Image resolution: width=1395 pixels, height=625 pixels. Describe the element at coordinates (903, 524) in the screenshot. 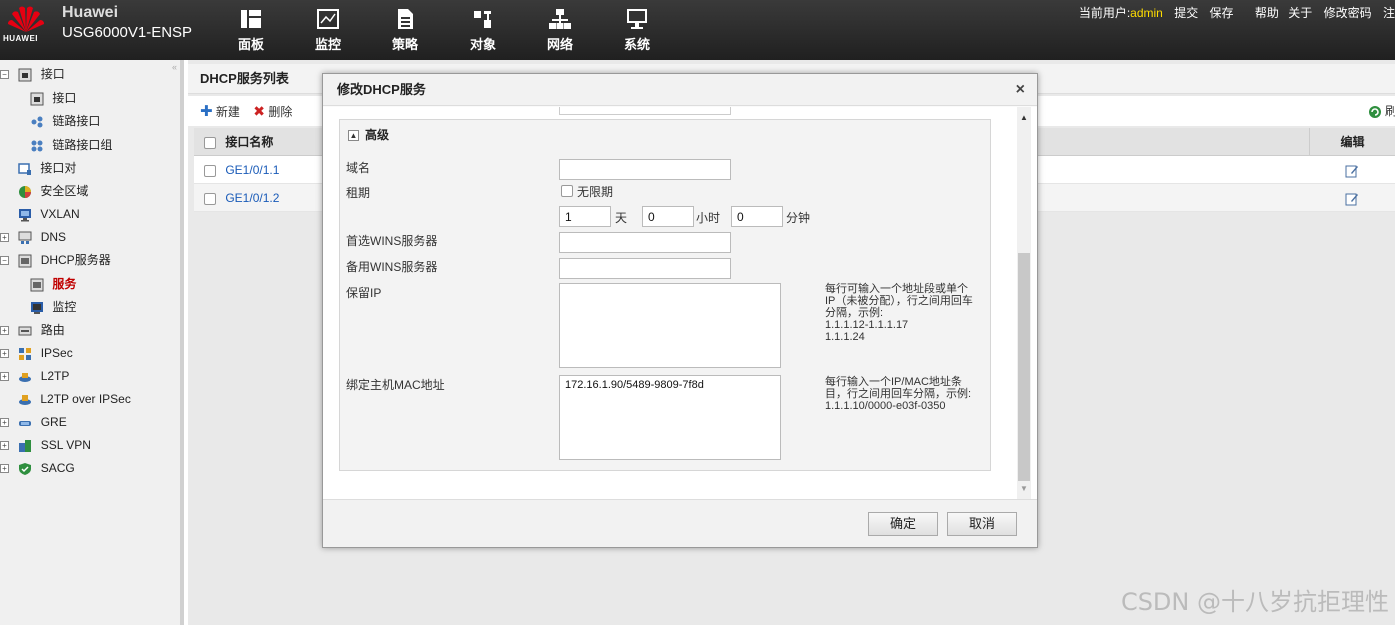

I see `confirm-button: 确定` at that location.